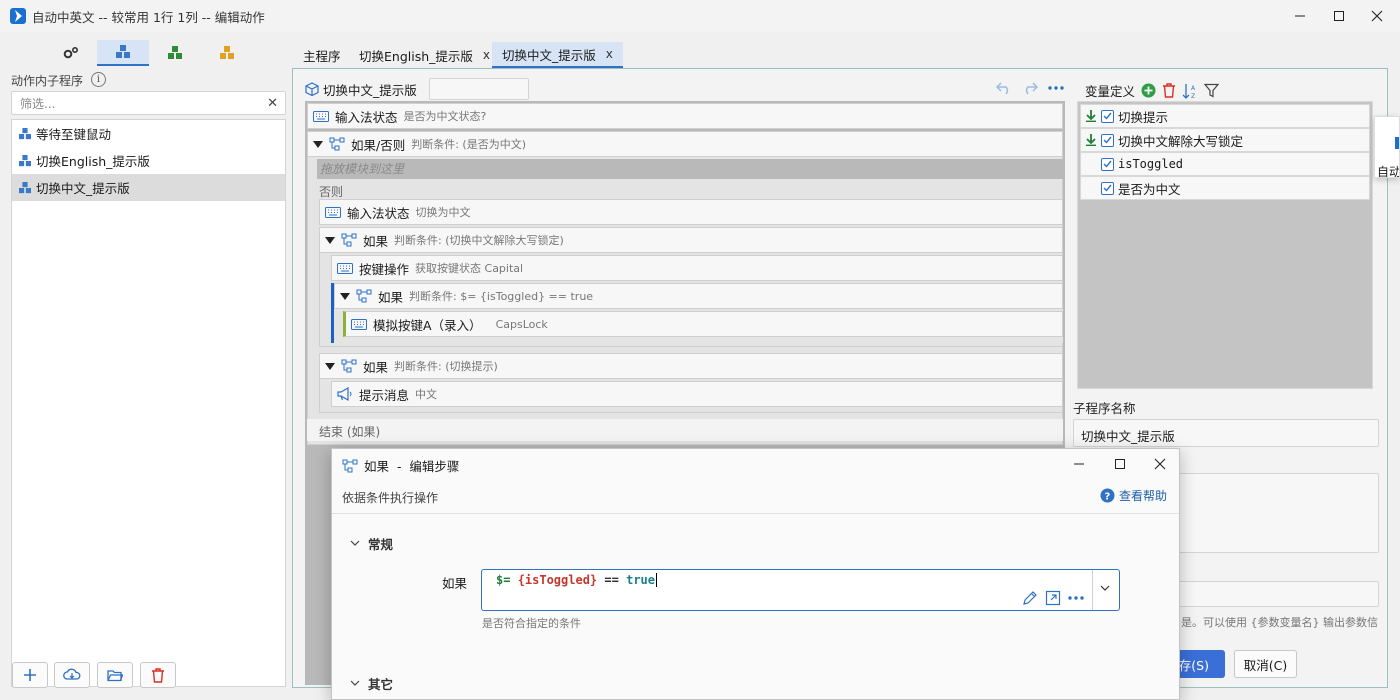 This screenshot has height=700, width=1400. I want to click on folder-icon, so click(115, 675).